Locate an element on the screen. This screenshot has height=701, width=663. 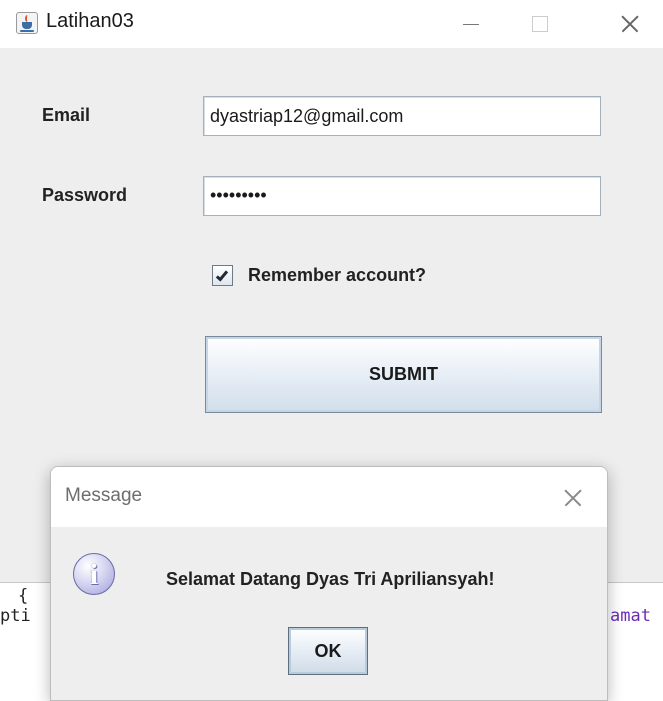
ok-button: OK is located at coordinates (328, 651).